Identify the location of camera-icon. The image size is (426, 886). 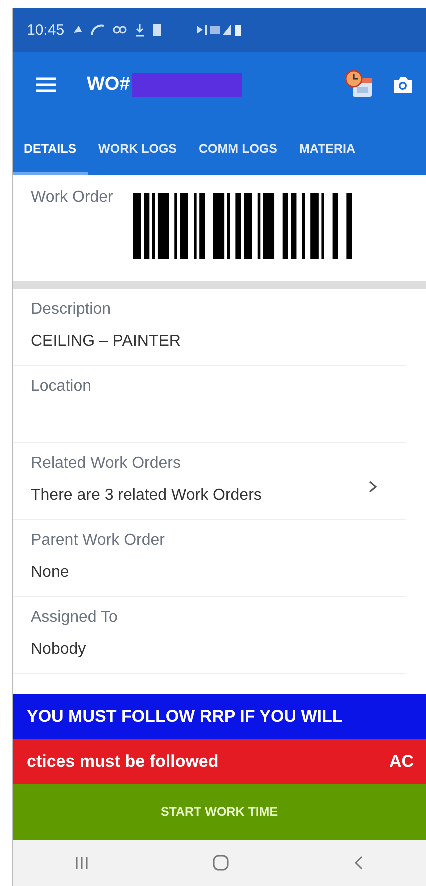
(403, 85).